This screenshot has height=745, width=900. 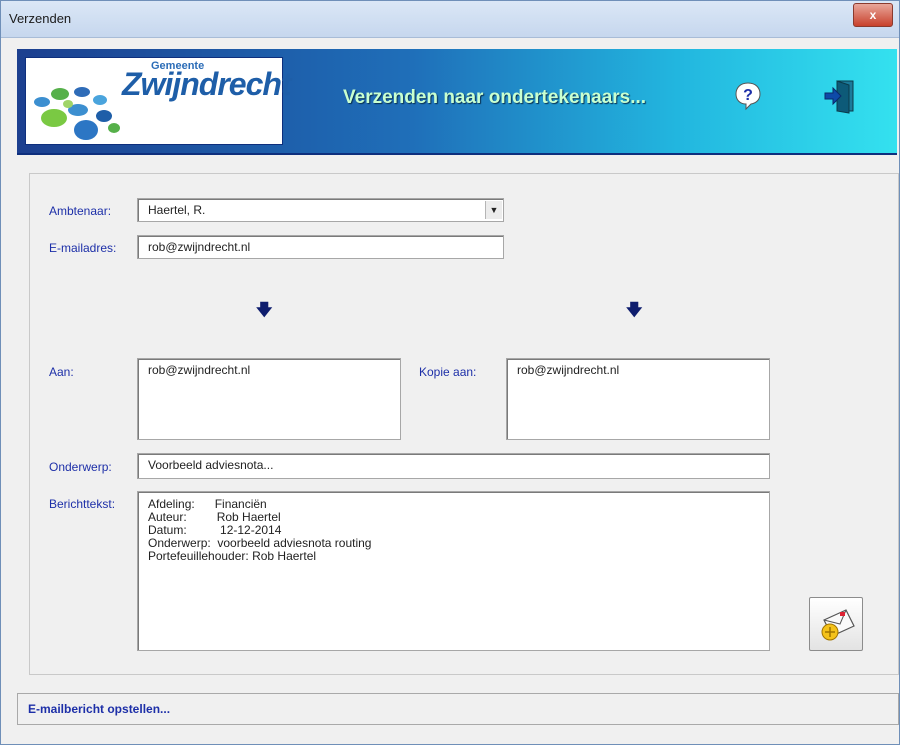 I want to click on kopie-value: rob@zwijndrecht.nl, so click(x=568, y=370).